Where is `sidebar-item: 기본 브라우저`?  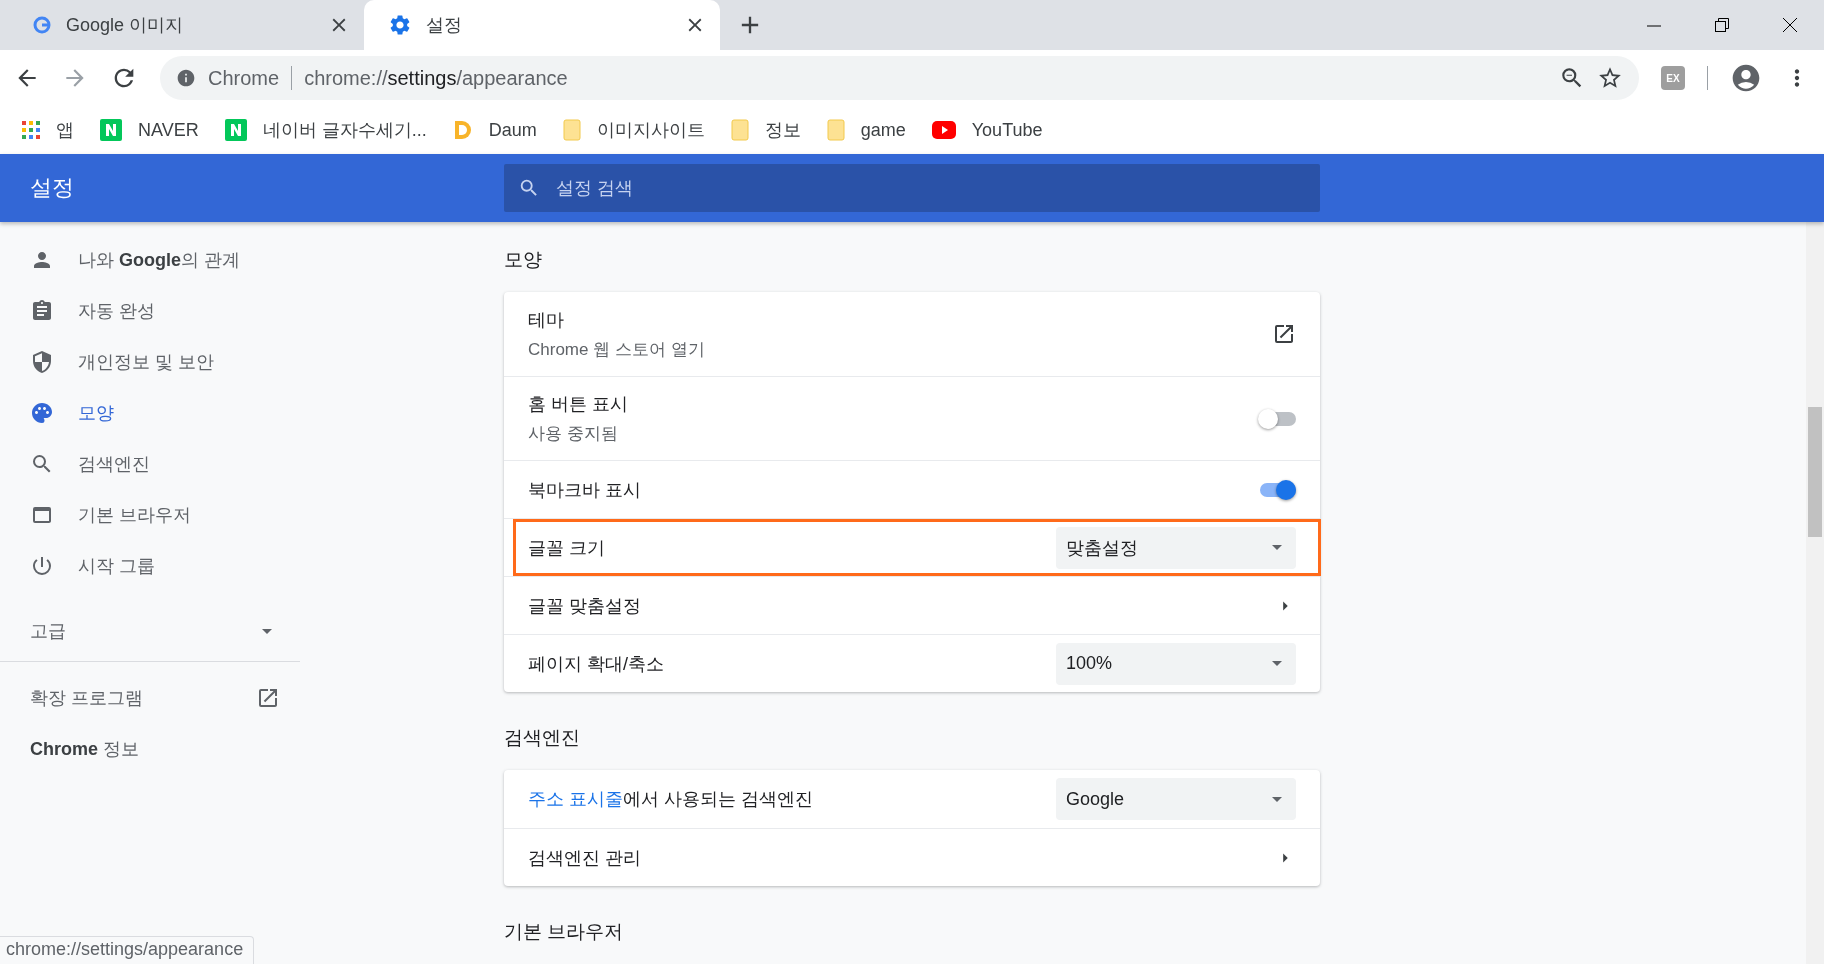
sidebar-item: 기본 브라우저 is located at coordinates (150, 514).